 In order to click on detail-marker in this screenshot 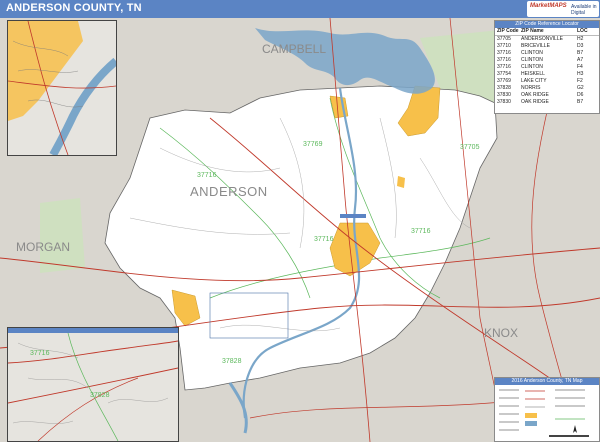, I will do `click(353, 216)`.